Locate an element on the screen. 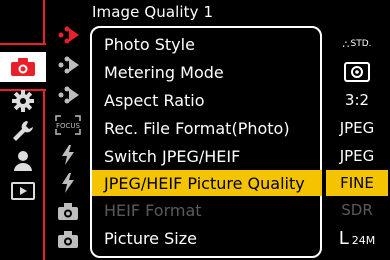 This screenshot has width=390, height=260. main-tab-setup is located at coordinates (23, 131).